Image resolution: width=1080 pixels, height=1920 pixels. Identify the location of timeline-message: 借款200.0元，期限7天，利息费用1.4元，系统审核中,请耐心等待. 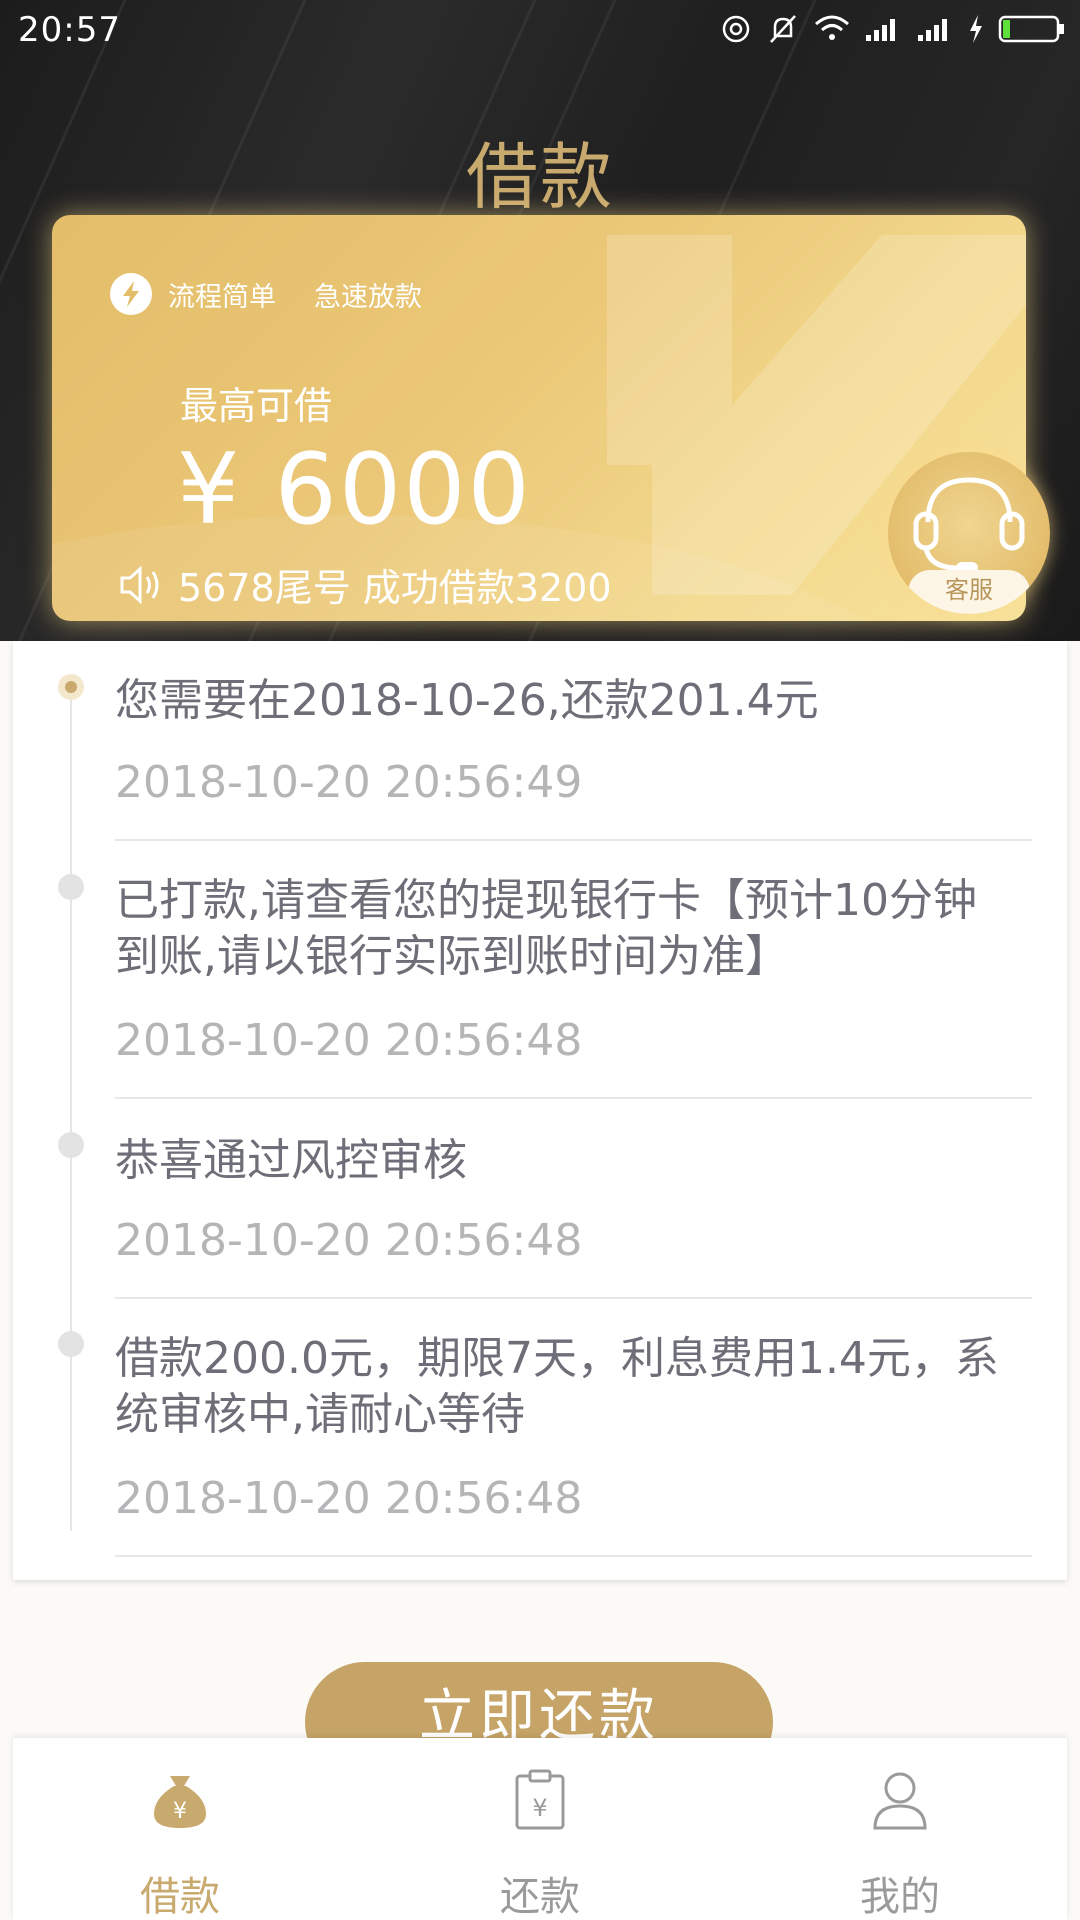
(557, 1386).